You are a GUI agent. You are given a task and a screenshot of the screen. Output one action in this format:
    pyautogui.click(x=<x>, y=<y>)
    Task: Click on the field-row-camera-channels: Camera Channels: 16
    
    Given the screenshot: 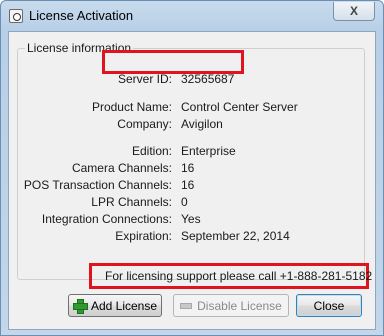 What is the action you would take?
    pyautogui.click(x=191, y=169)
    